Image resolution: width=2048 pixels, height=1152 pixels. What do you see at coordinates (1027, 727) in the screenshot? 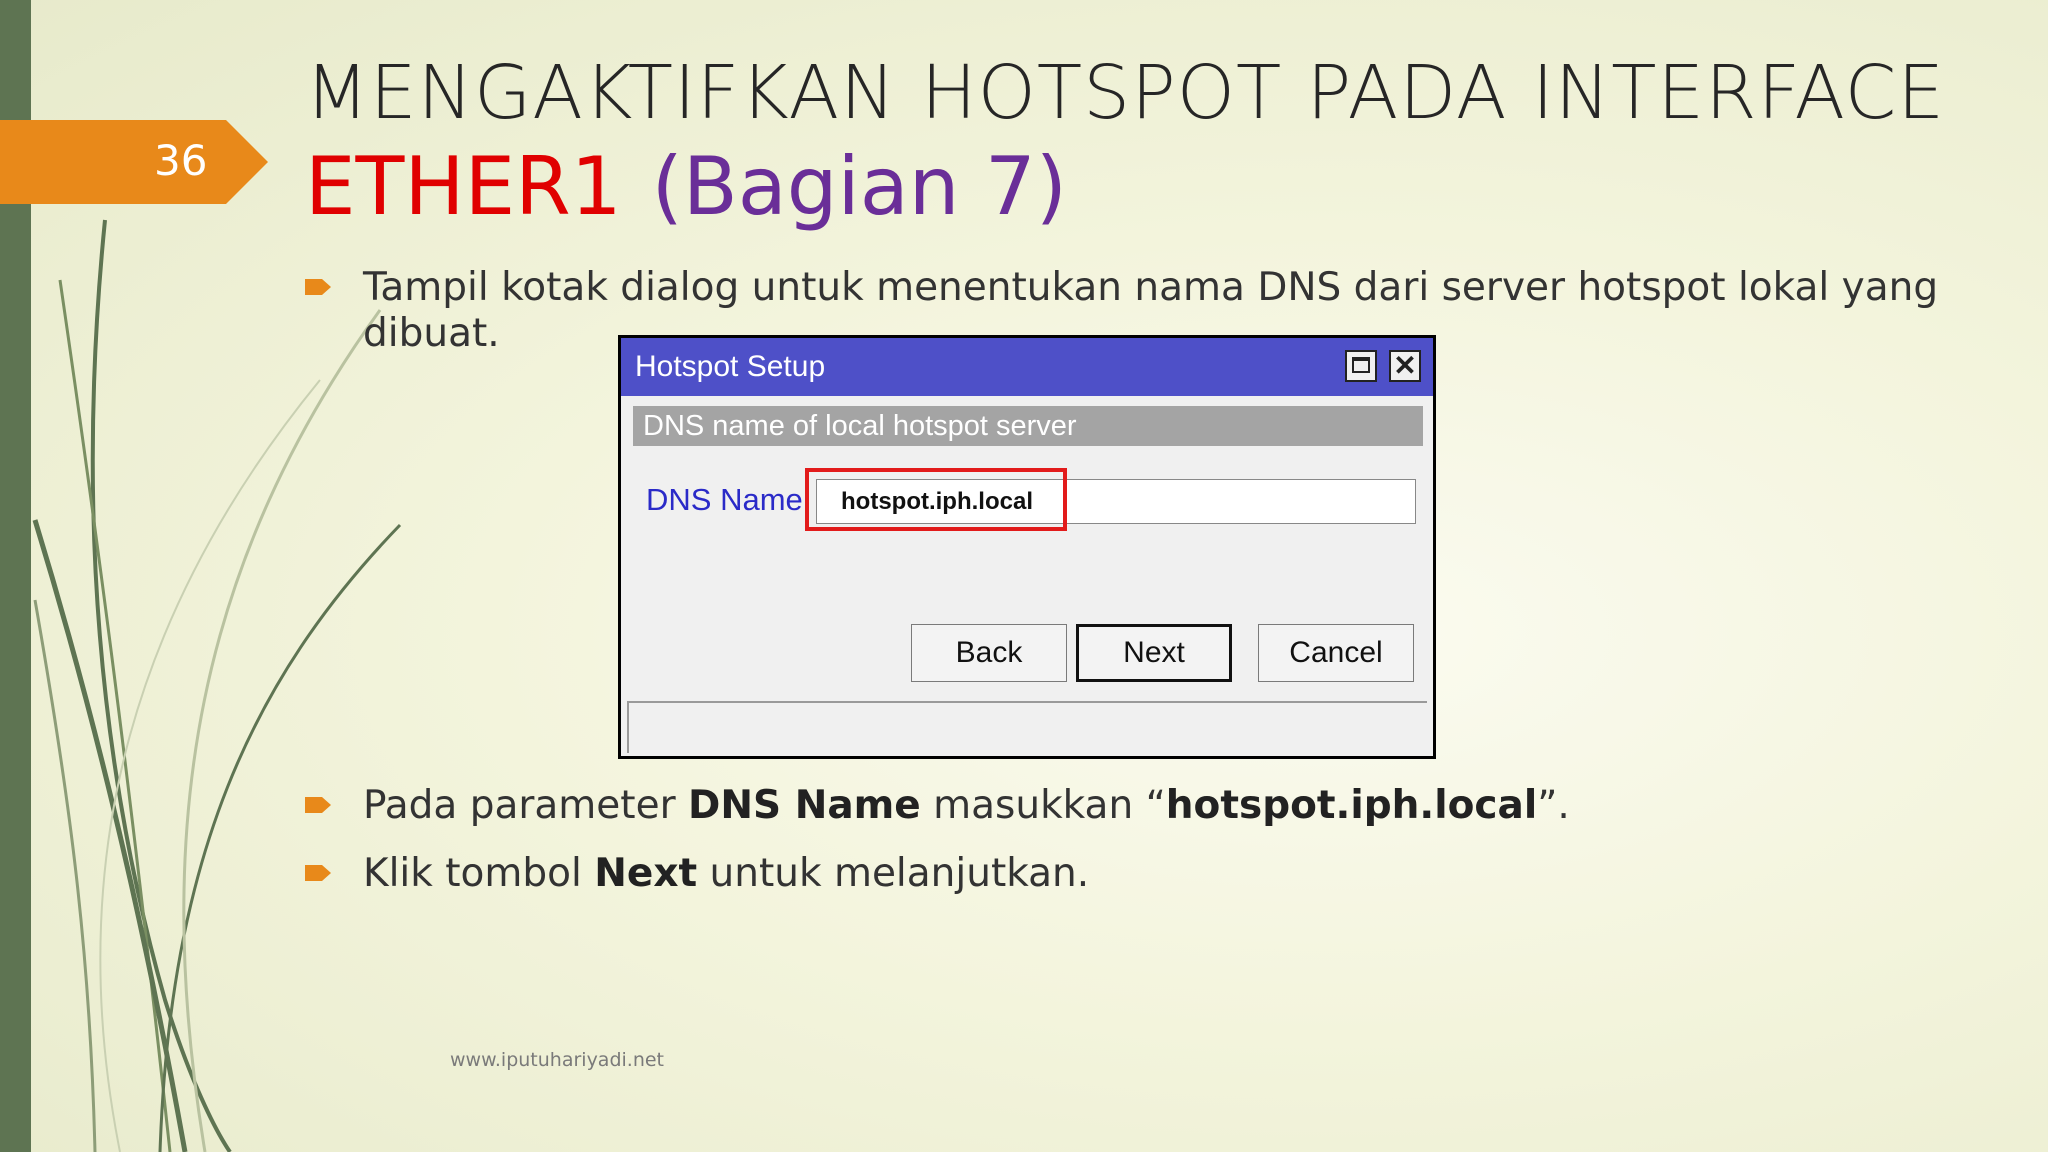
I see `status-bar` at bounding box center [1027, 727].